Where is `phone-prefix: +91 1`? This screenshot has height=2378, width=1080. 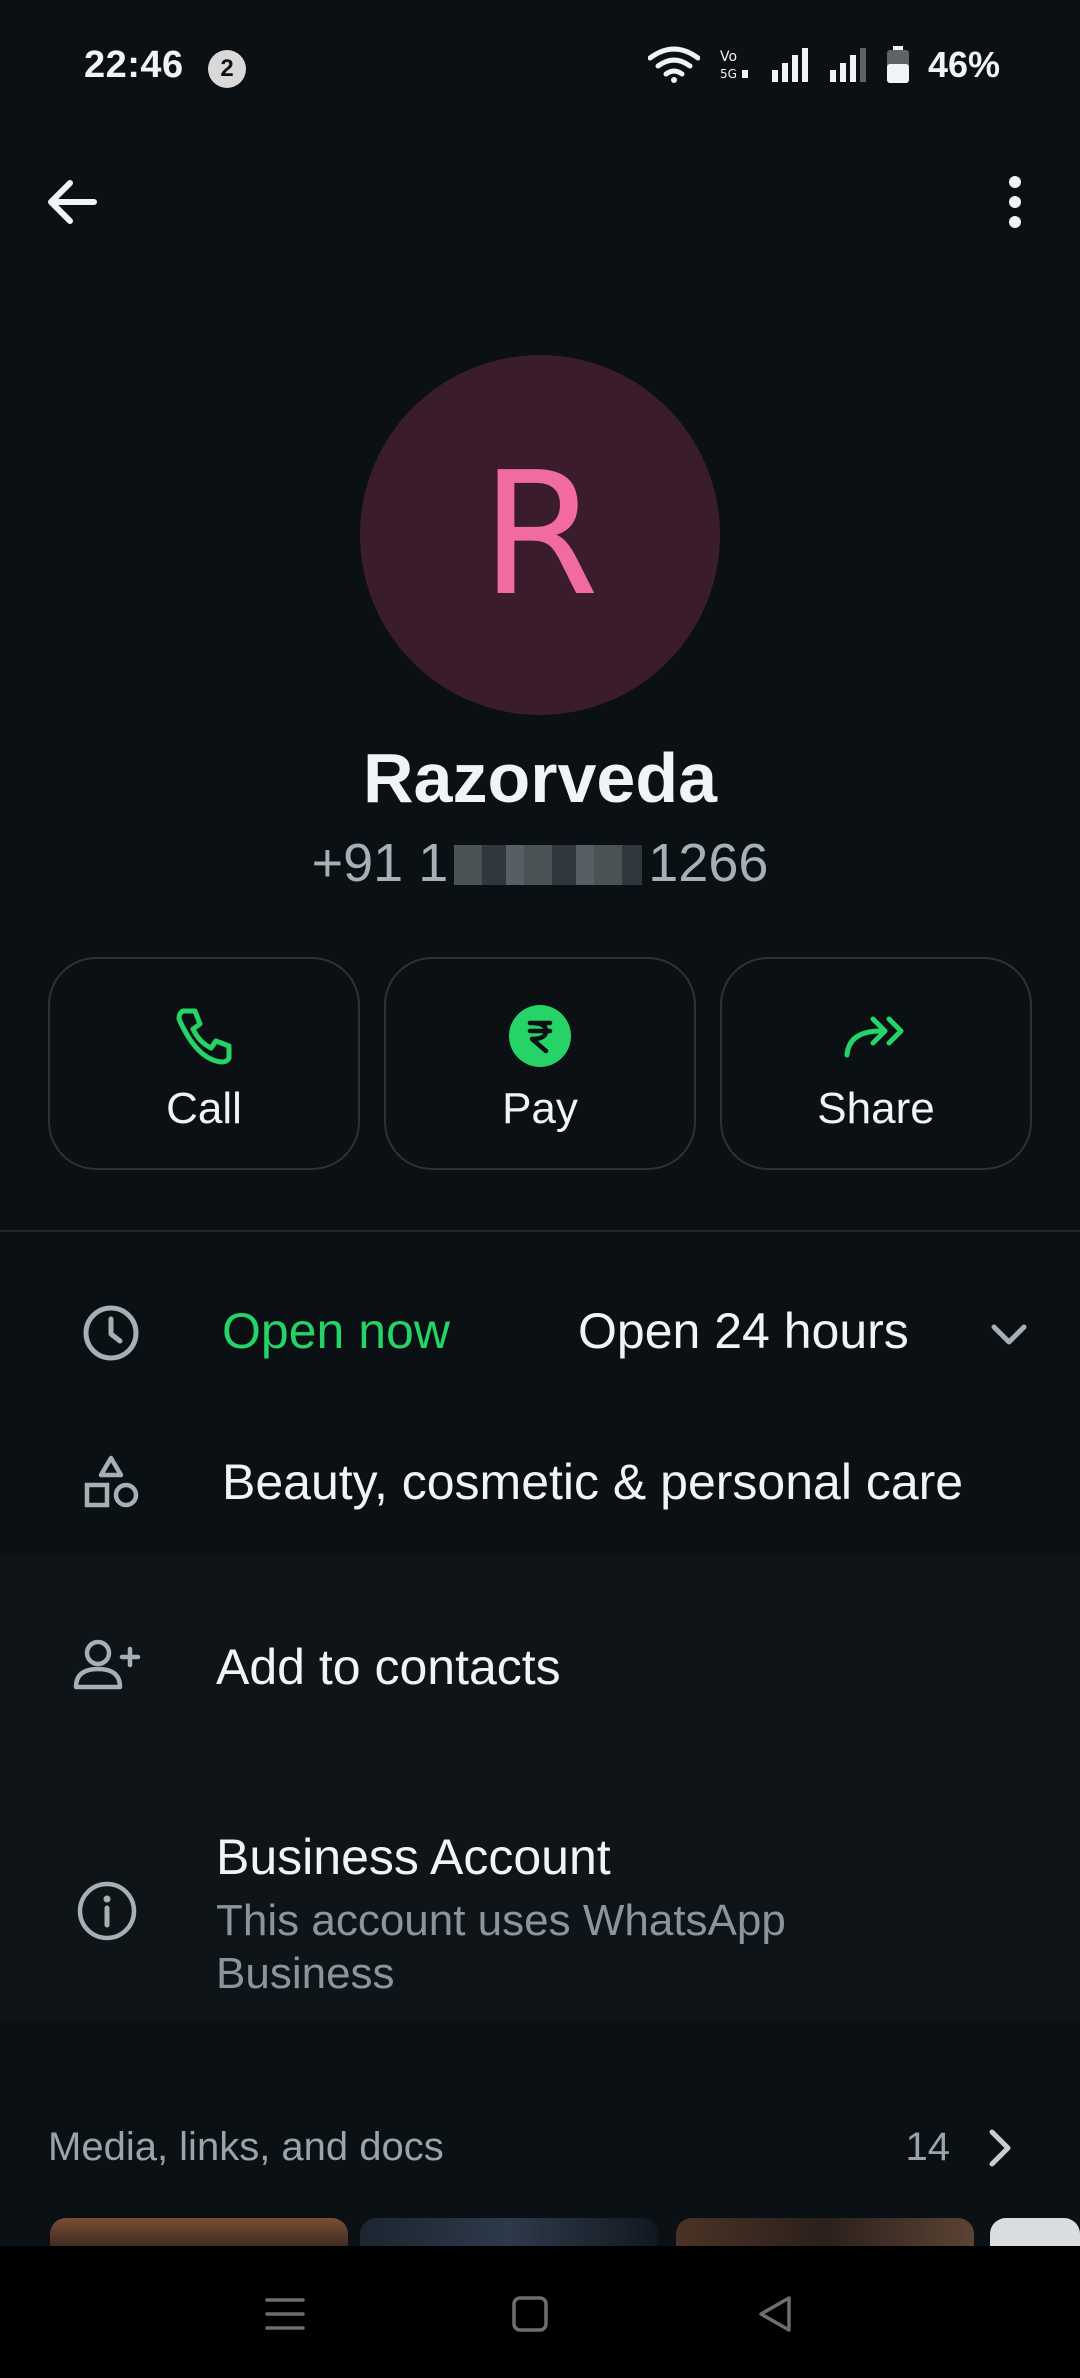 phone-prefix: +91 1 is located at coordinates (380, 863).